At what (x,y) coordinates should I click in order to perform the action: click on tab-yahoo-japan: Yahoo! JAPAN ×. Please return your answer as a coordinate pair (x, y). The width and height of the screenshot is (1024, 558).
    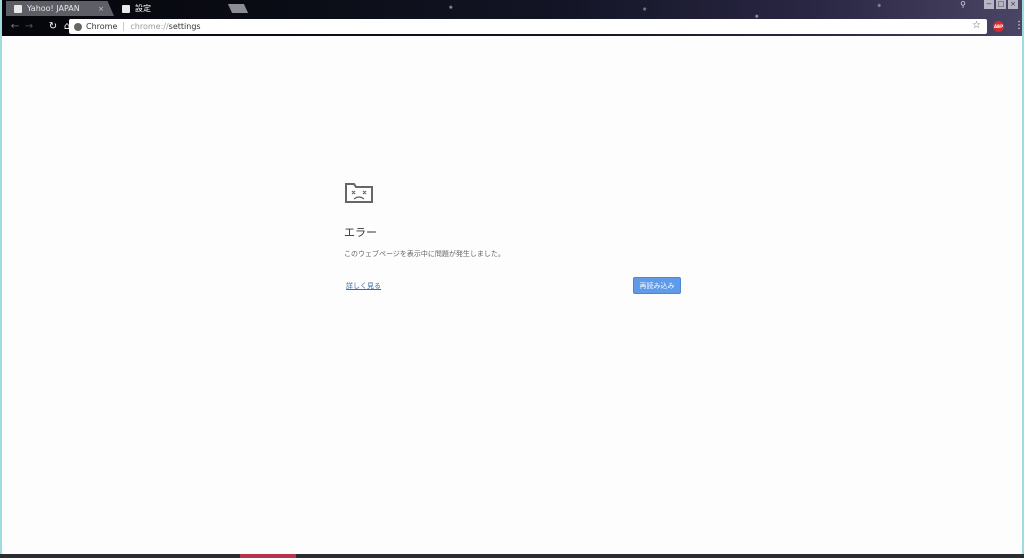
    Looking at the image, I should click on (60, 8).